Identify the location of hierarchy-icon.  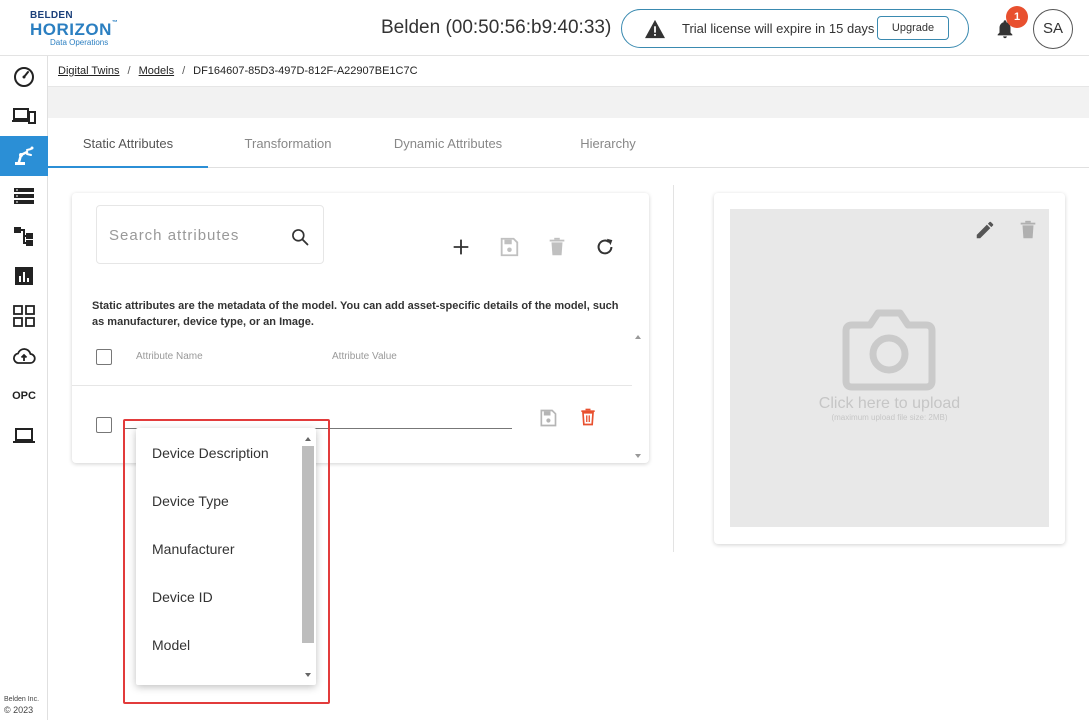
(23, 236).